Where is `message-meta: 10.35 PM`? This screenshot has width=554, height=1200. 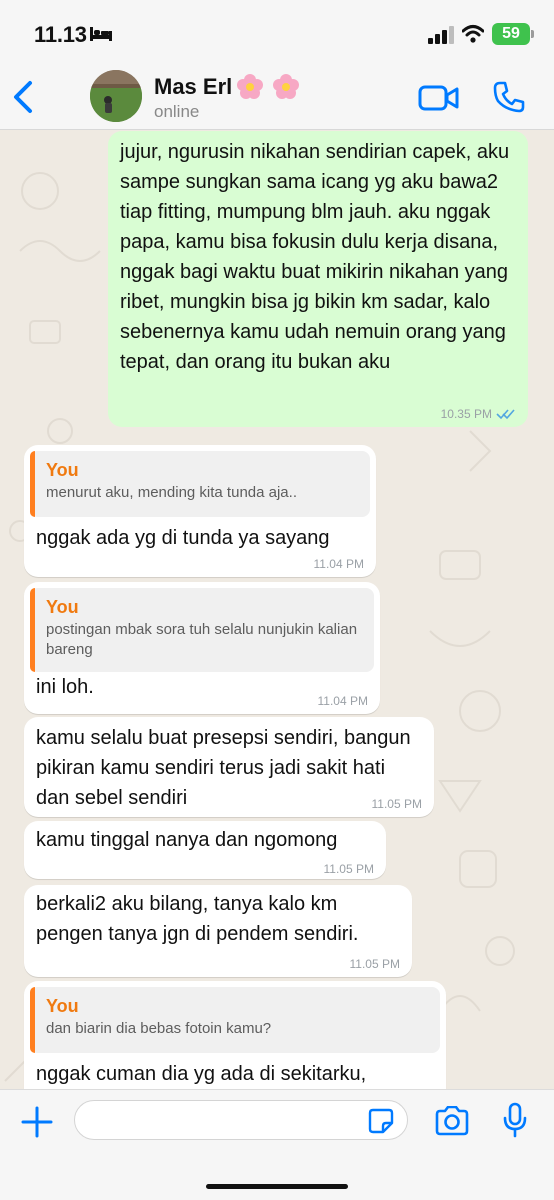 message-meta: 10.35 PM is located at coordinates (478, 414).